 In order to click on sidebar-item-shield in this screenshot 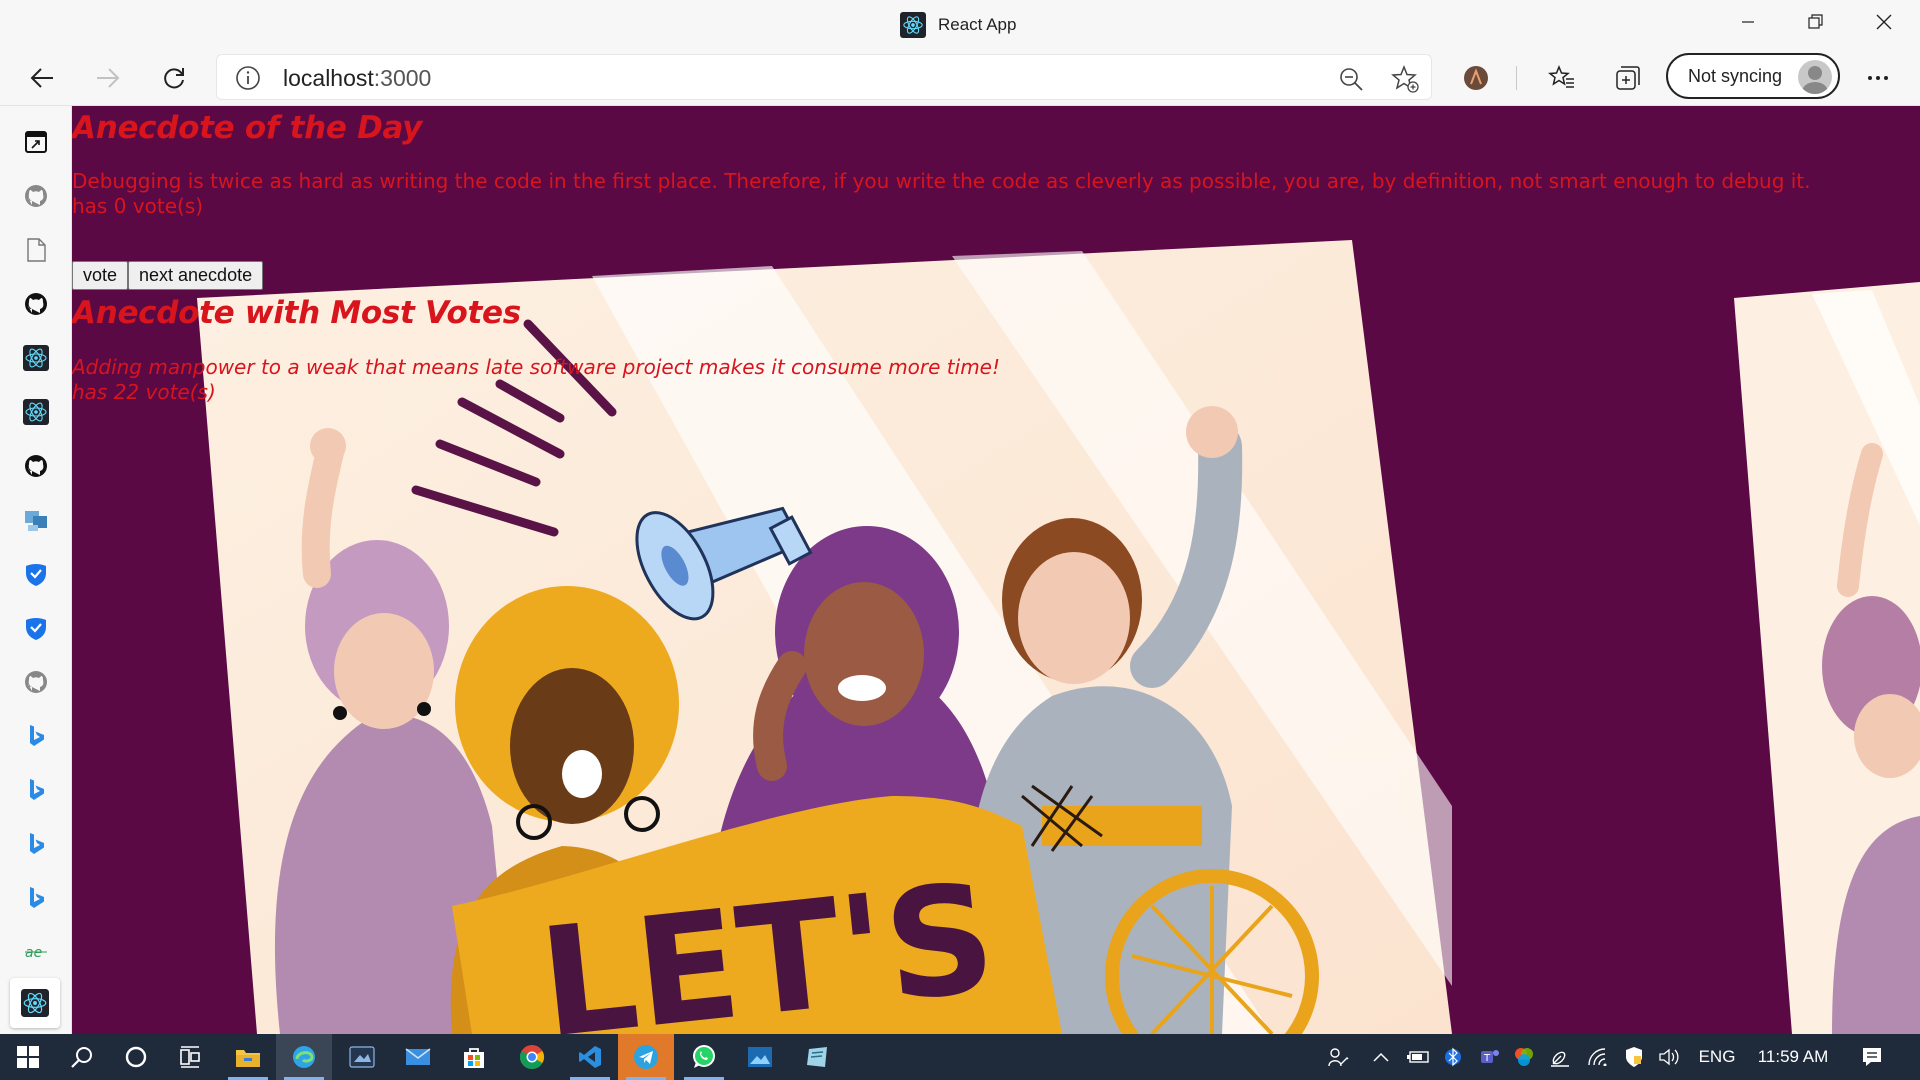, I will do `click(36, 574)`.